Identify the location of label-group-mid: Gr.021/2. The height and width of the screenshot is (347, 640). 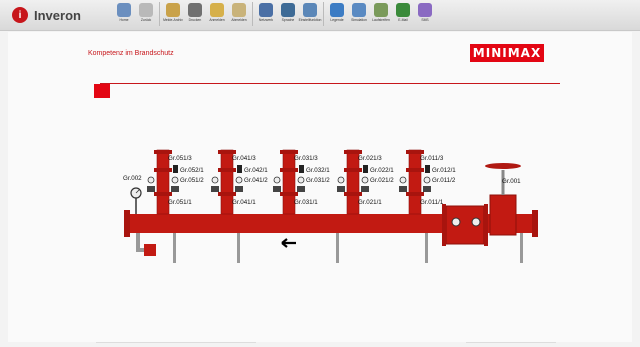
(382, 180).